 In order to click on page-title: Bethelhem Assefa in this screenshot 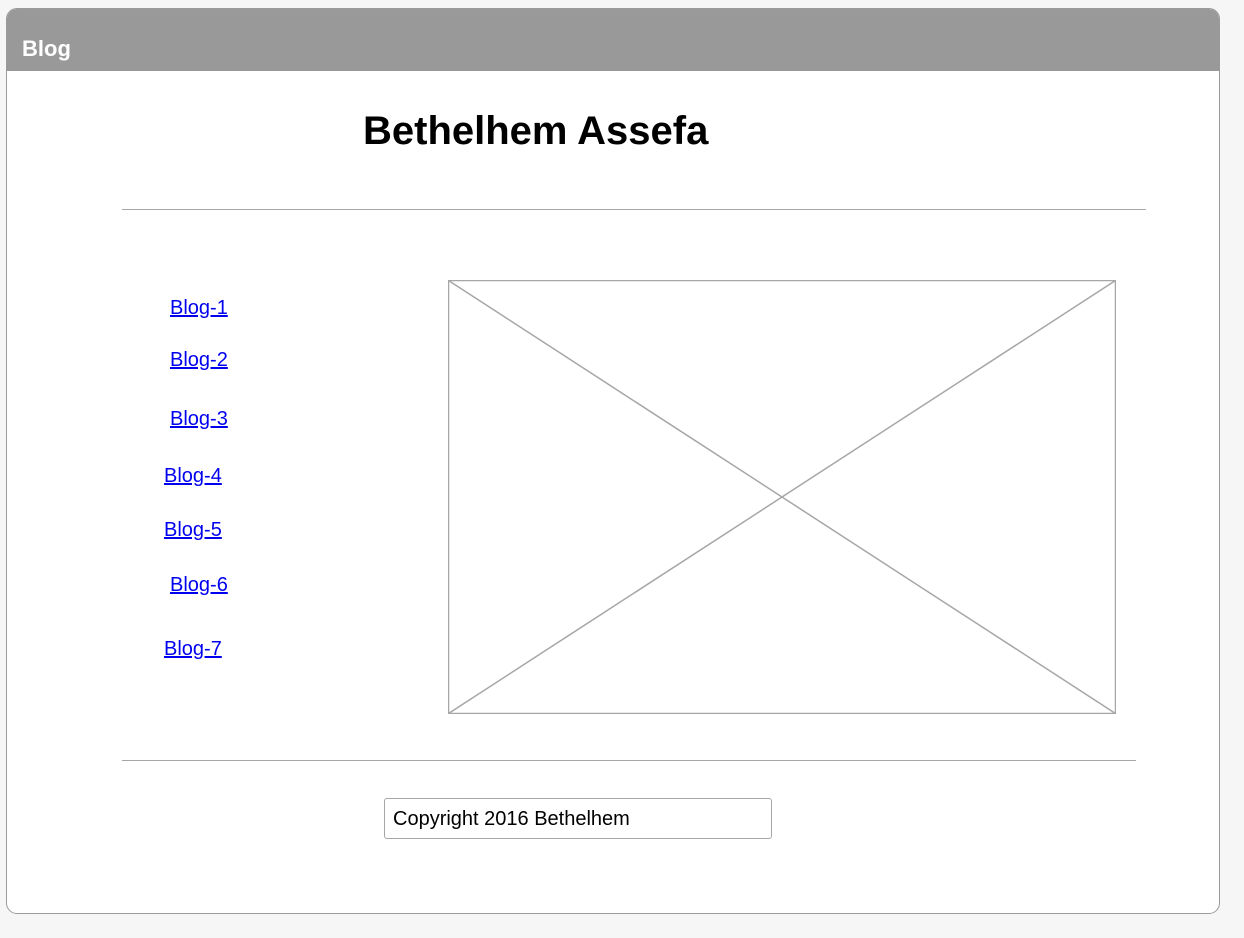, I will do `click(536, 131)`.